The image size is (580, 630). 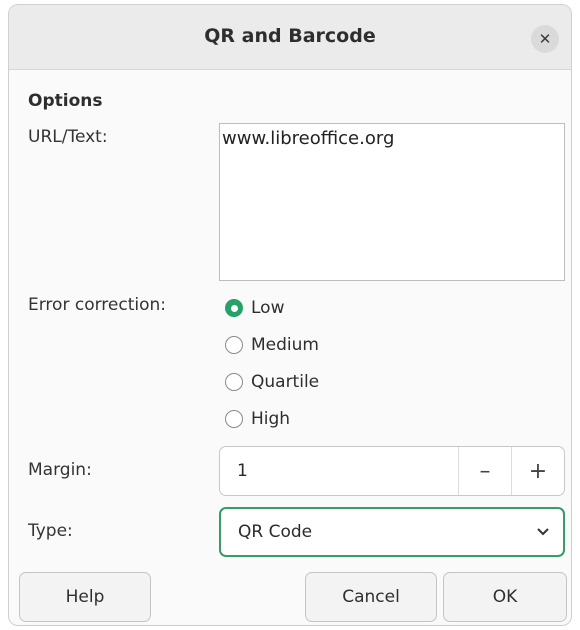 I want to click on url-text-label: URL/Text:, so click(x=68, y=137).